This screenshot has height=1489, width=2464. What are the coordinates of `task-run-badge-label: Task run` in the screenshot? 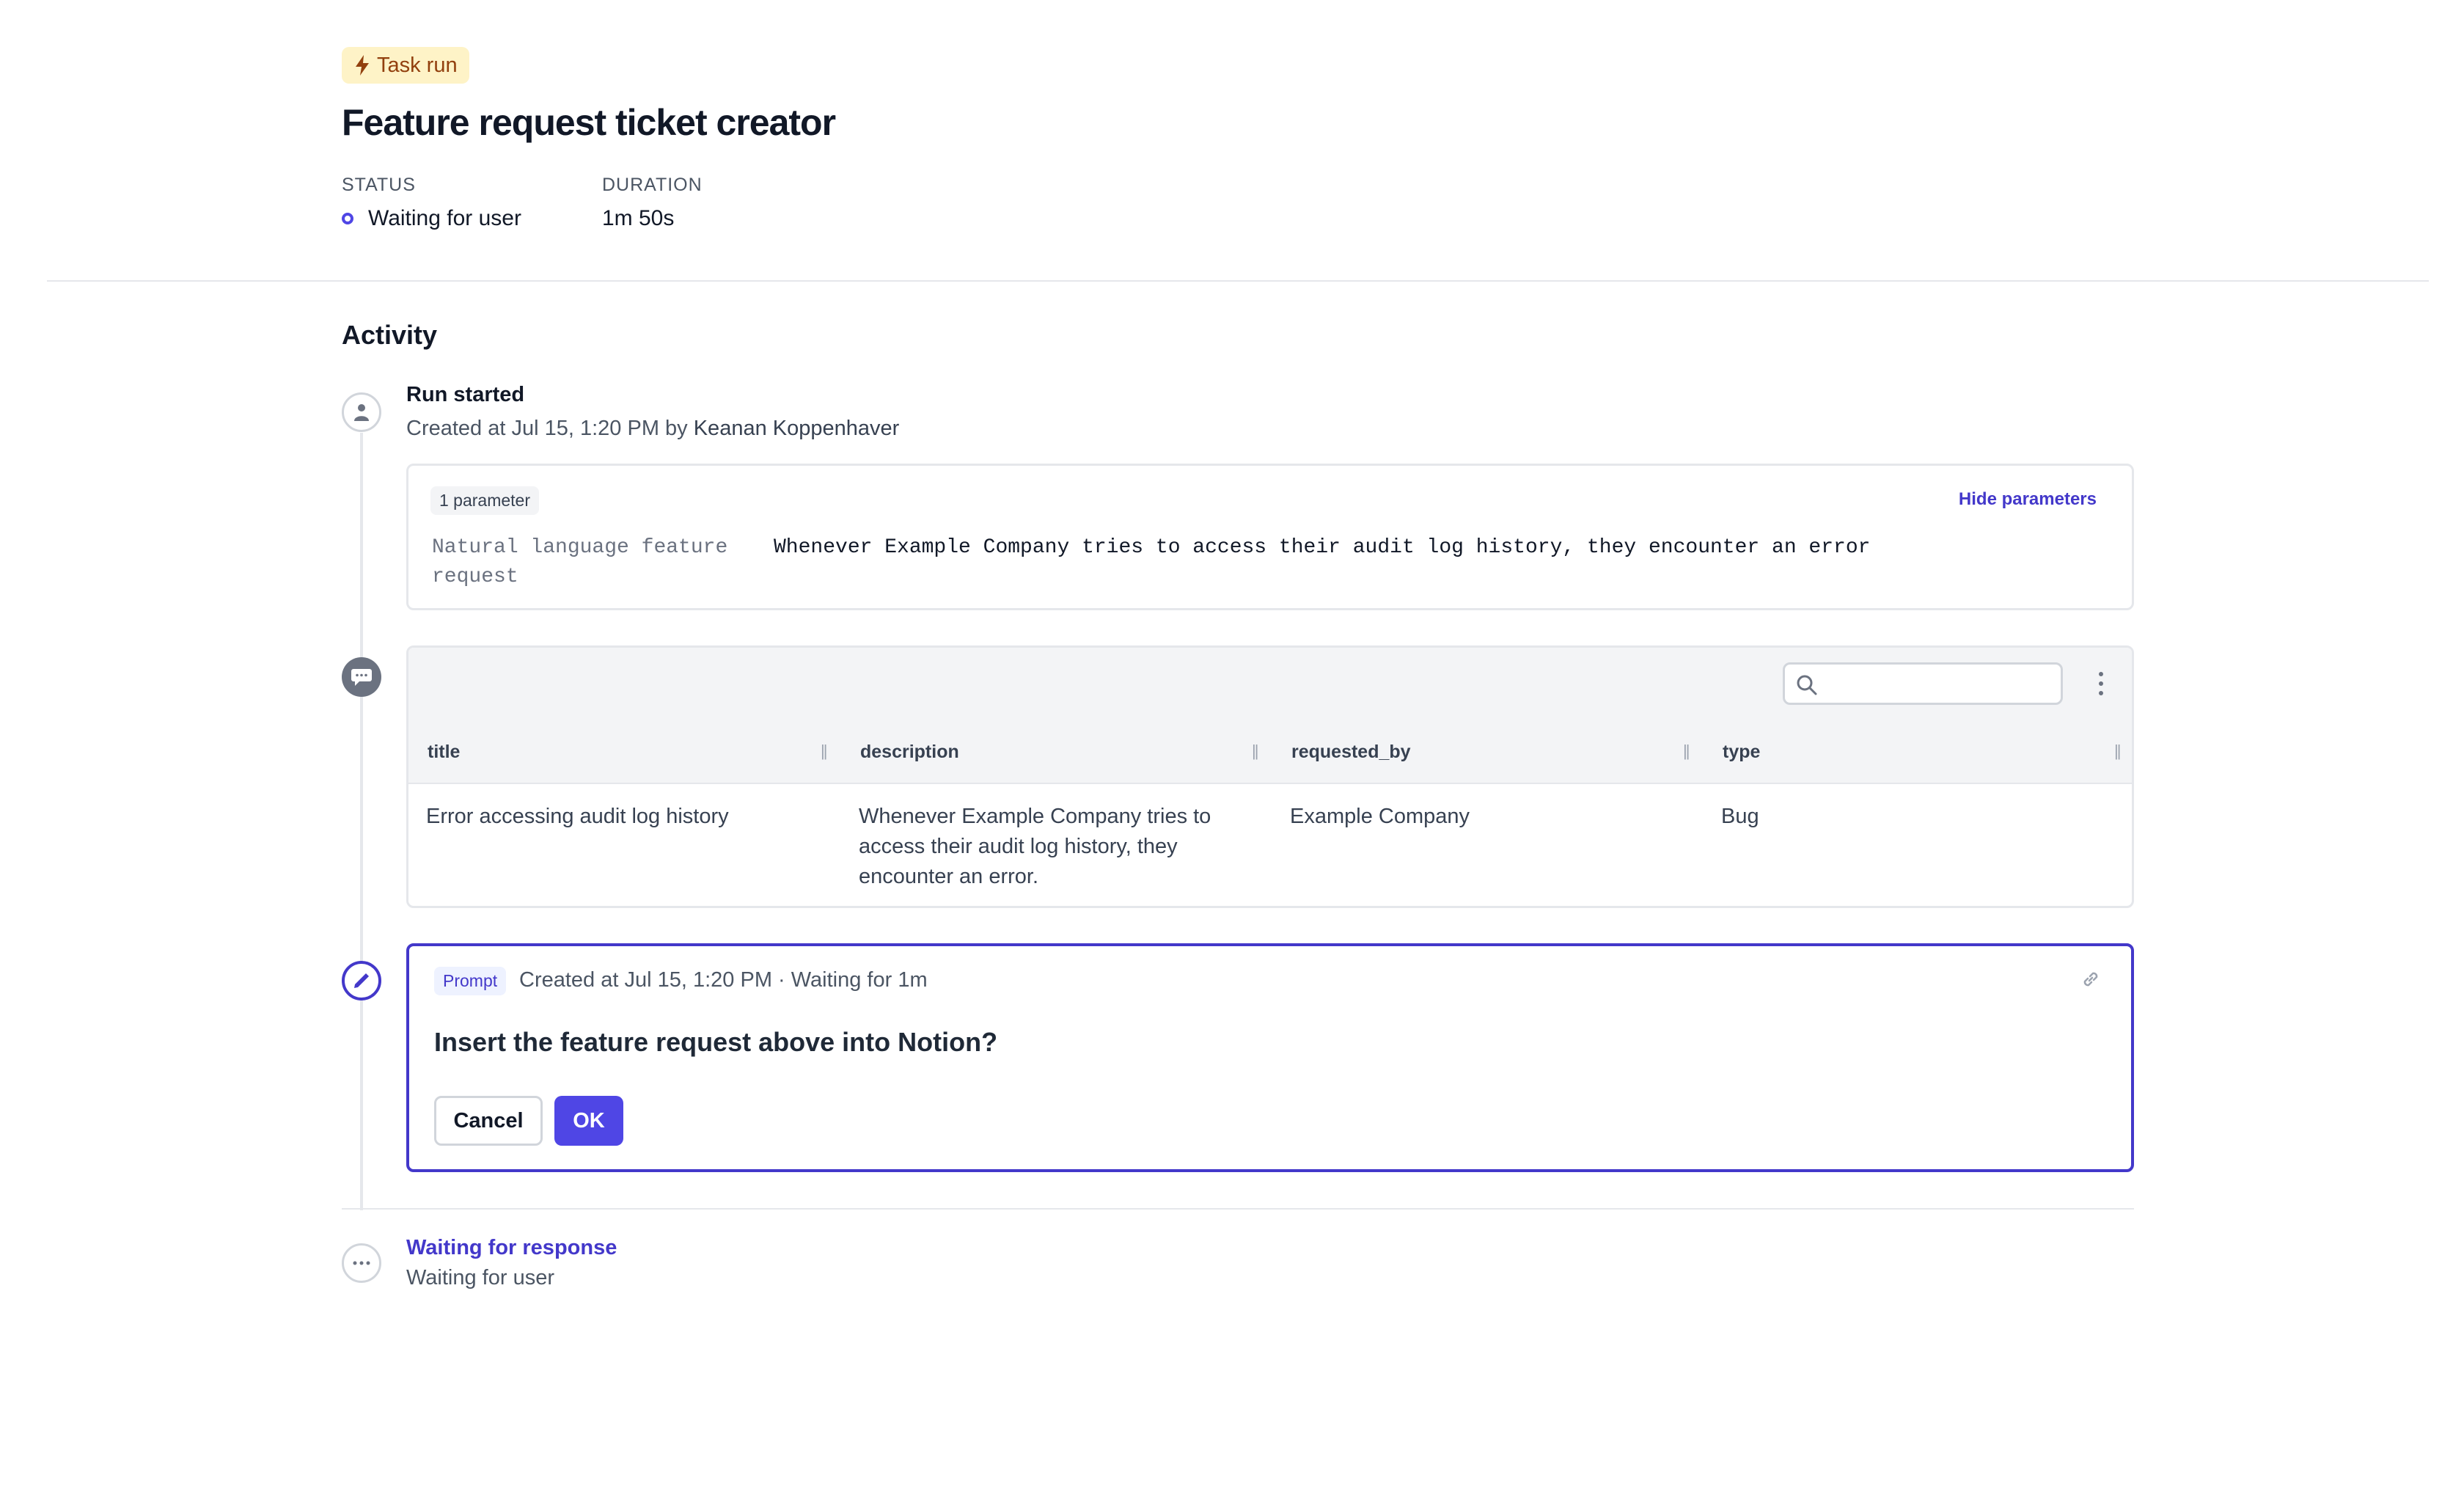 It's located at (417, 65).